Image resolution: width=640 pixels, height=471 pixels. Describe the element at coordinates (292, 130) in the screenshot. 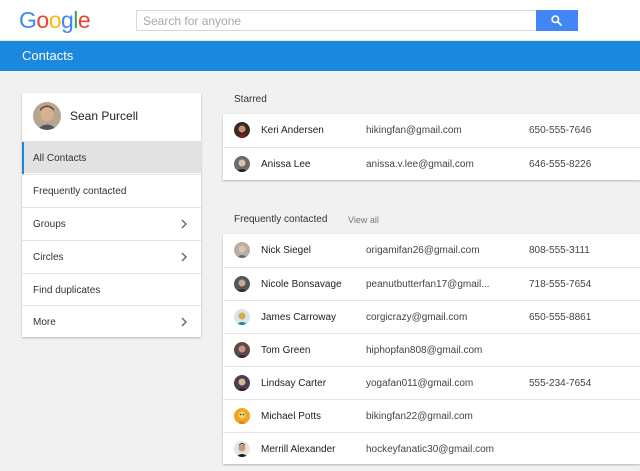

I see `contact-name: Keri Andersen` at that location.